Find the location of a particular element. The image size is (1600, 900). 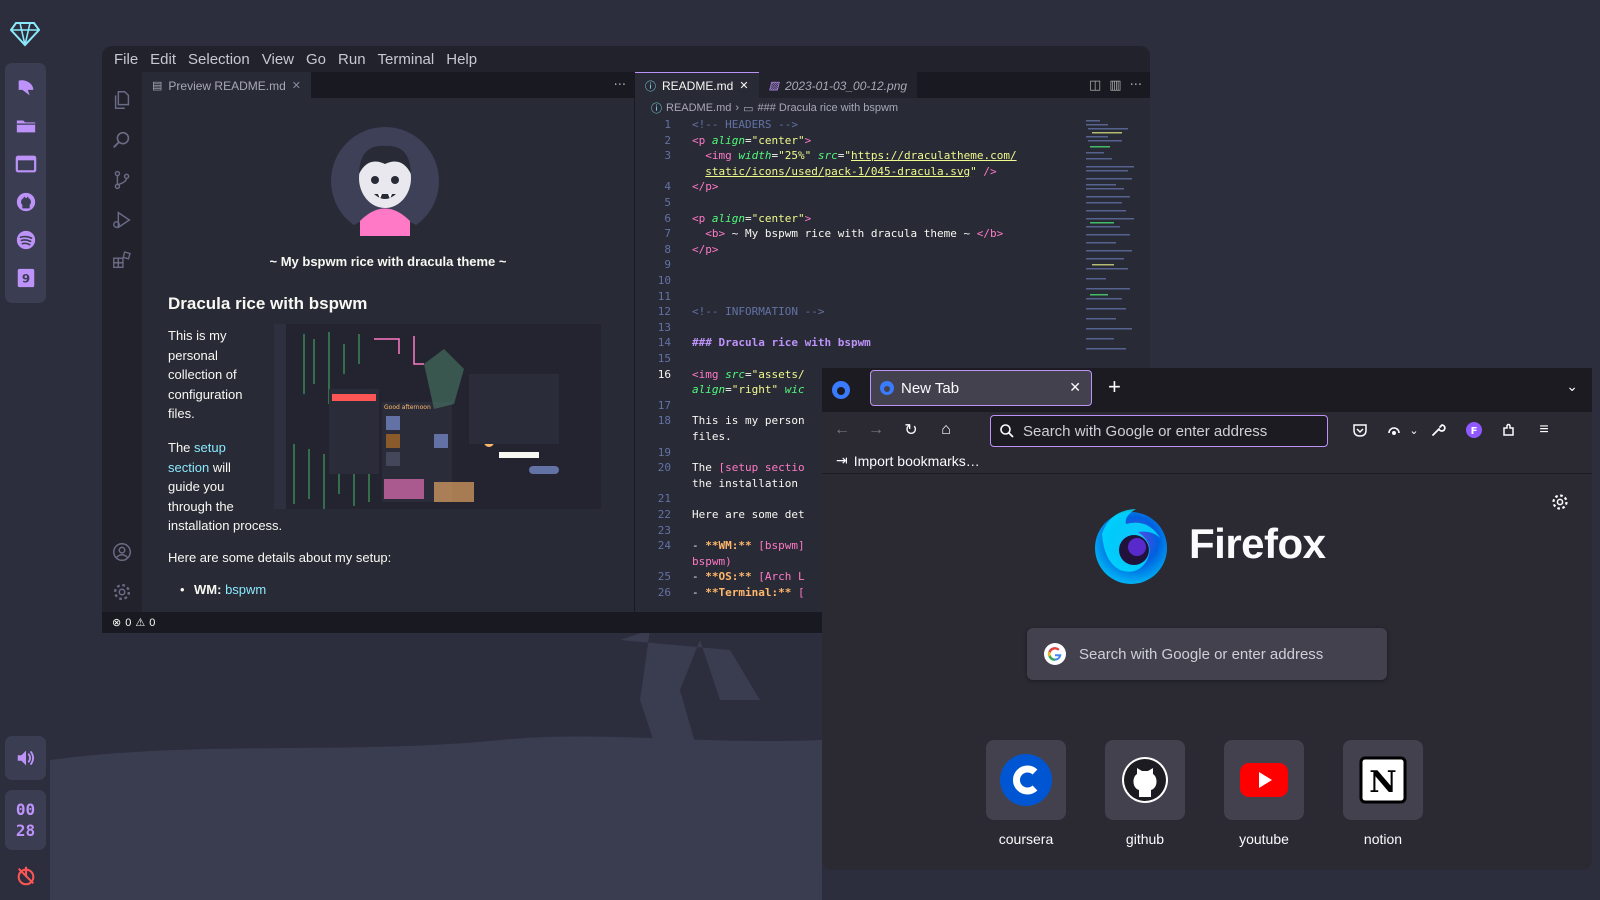

code-line: The [setup sectio is located at coordinates (748, 468).